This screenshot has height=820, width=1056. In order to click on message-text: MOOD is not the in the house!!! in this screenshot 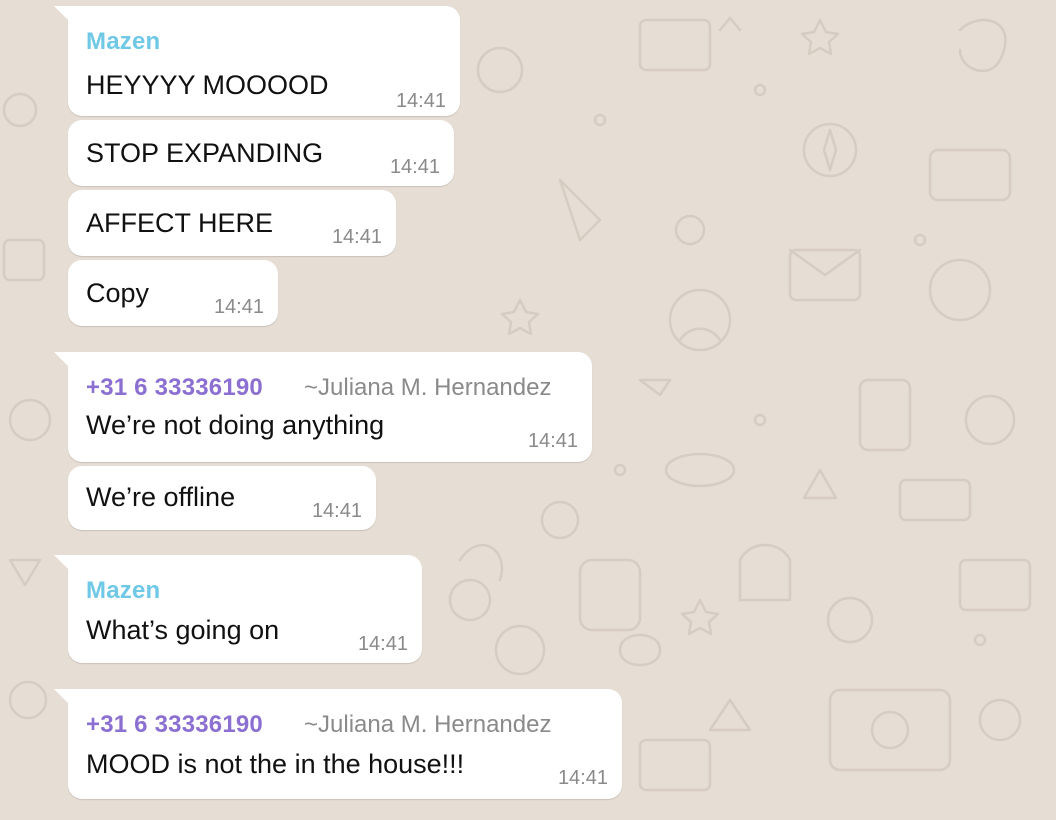, I will do `click(275, 764)`.